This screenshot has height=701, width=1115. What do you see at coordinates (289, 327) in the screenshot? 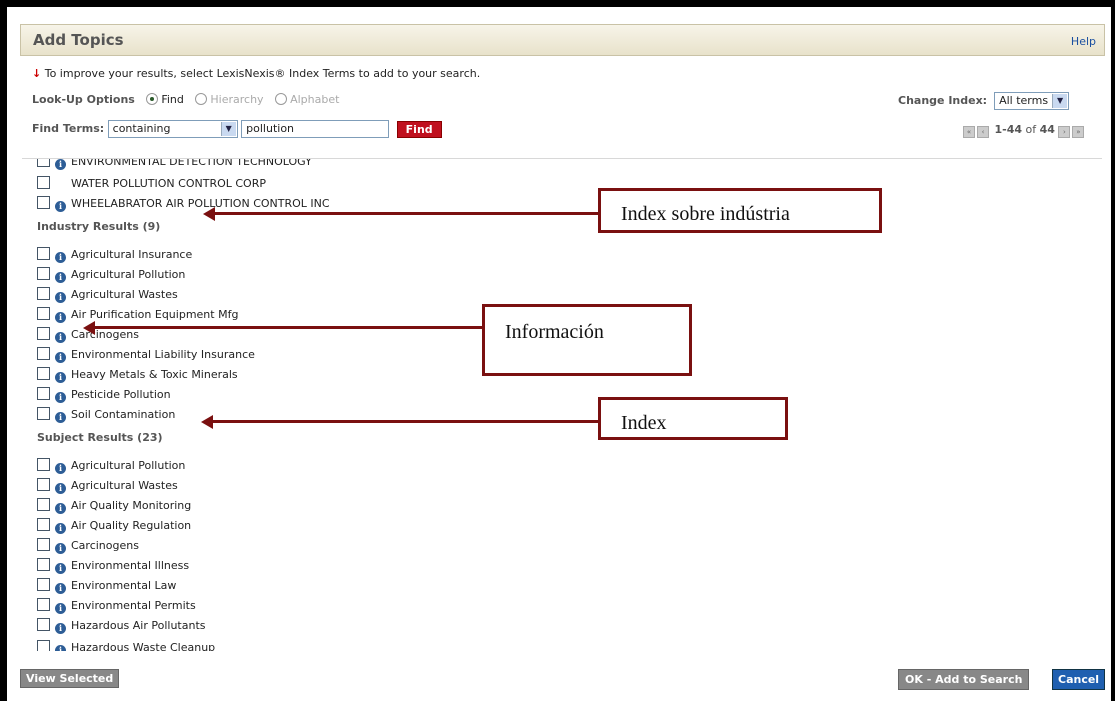
I see `annotation-arrow-information` at bounding box center [289, 327].